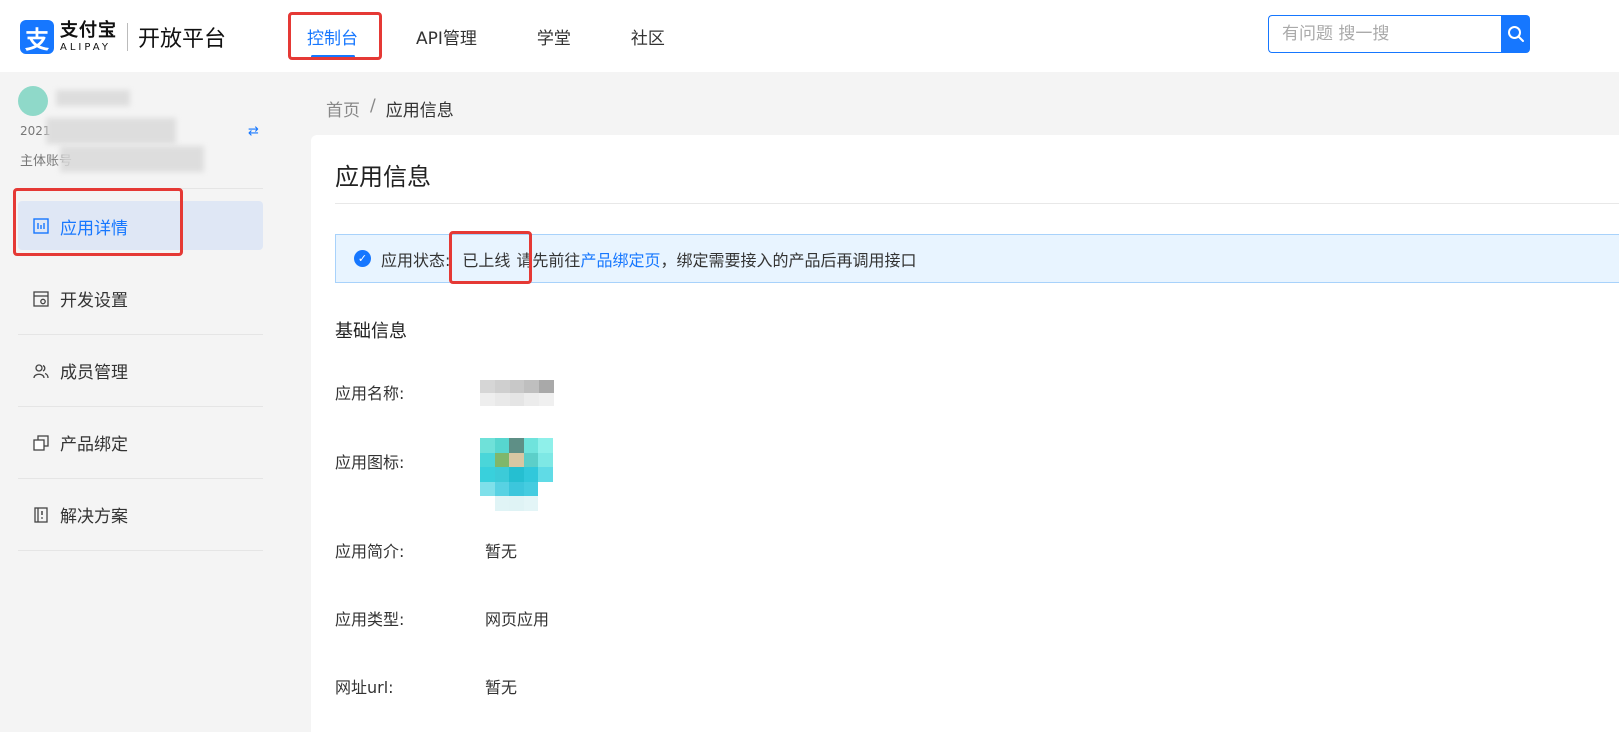  I want to click on field-label-url: 网址url:, so click(364, 687).